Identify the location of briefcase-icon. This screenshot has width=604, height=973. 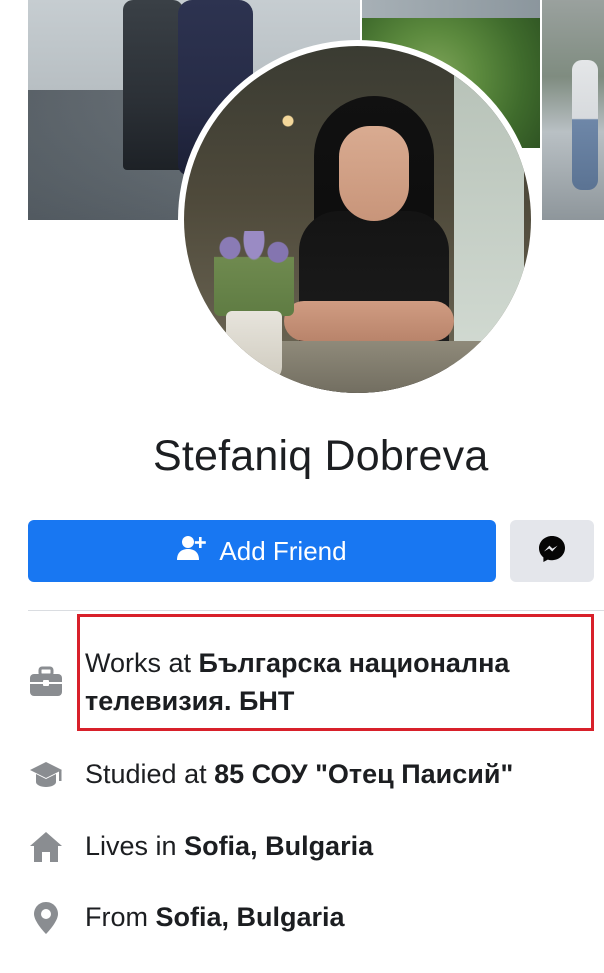
(46, 682).